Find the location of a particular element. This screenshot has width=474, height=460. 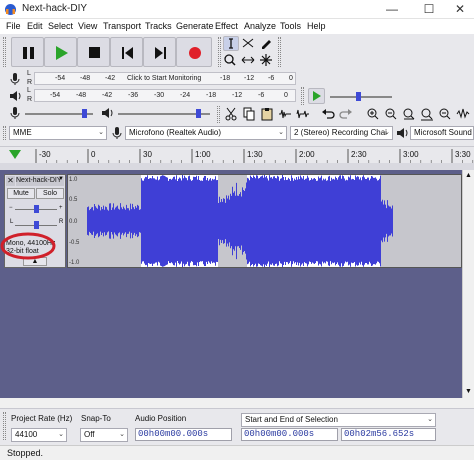

track-close-button: ✕ is located at coordinates (10, 181).